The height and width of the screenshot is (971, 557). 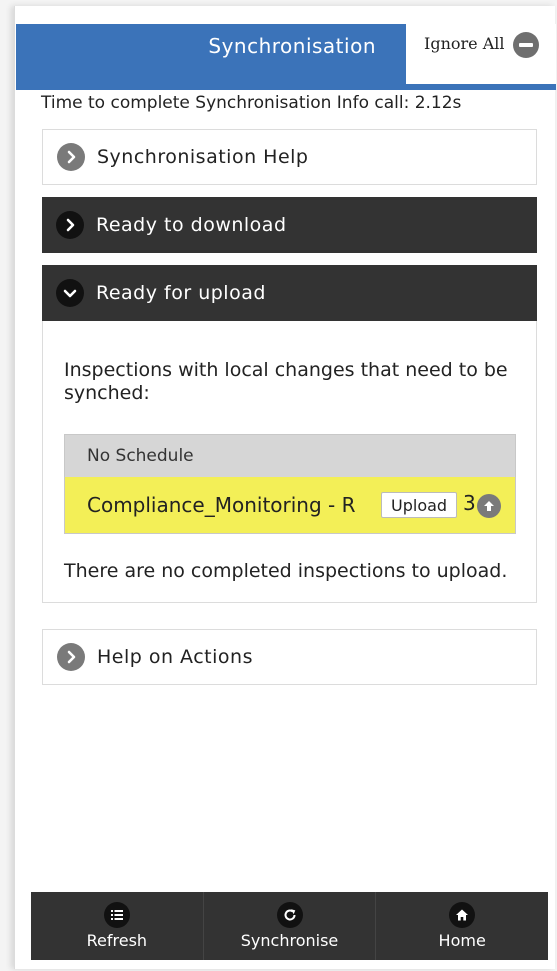 I want to click on header-bar-fill, so click(x=211, y=79).